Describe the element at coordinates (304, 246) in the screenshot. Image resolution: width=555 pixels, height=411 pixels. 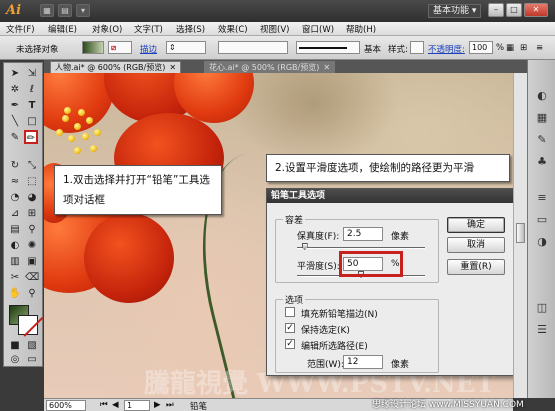
I see `fidelity-slider-thumb` at that location.